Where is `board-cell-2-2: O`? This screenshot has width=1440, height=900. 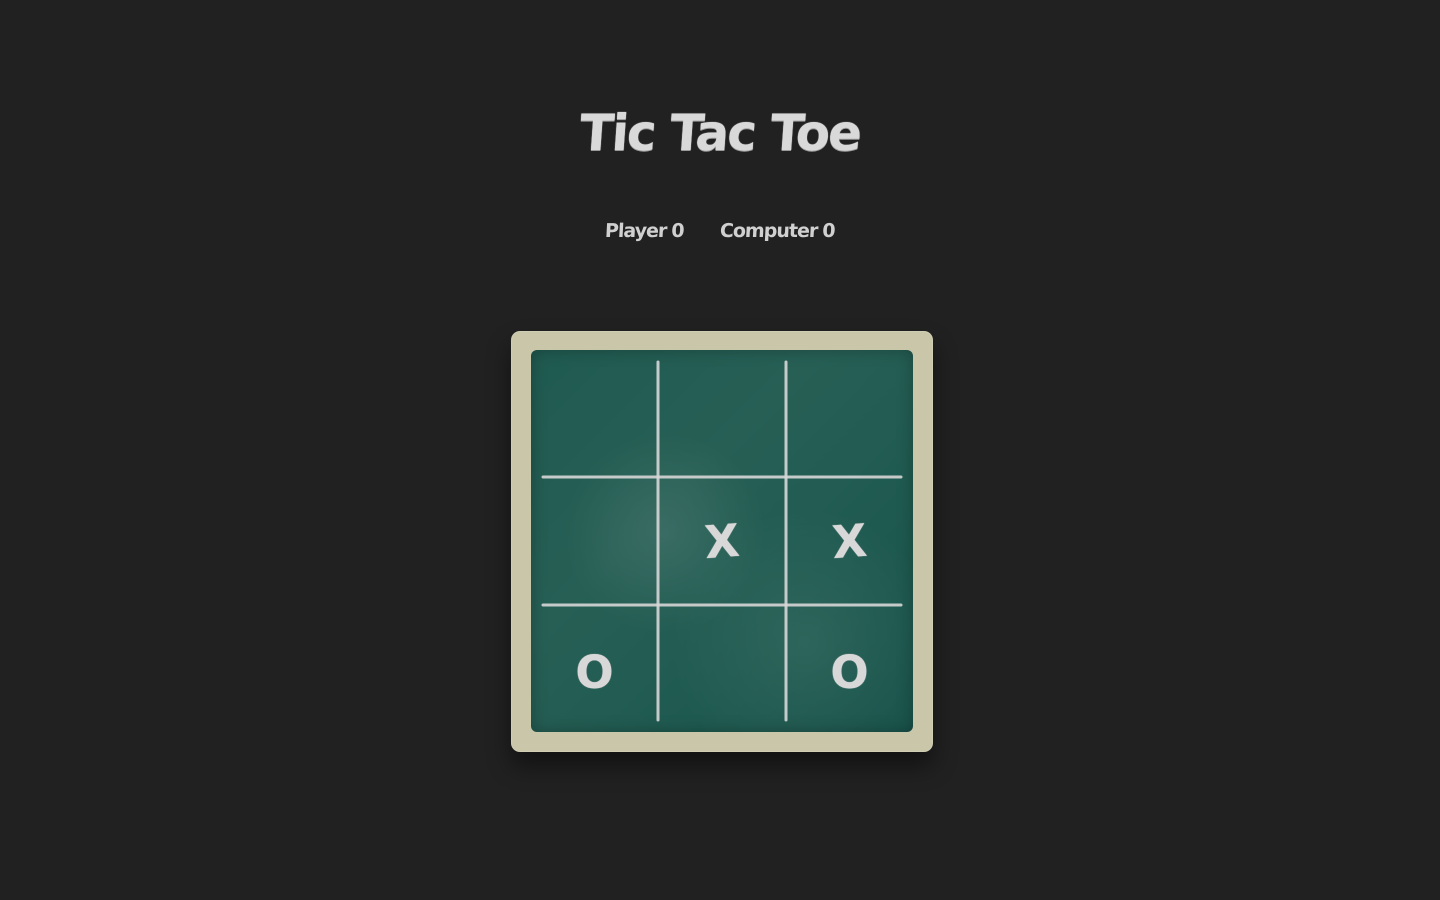
board-cell-2-2: O is located at coordinates (849, 670).